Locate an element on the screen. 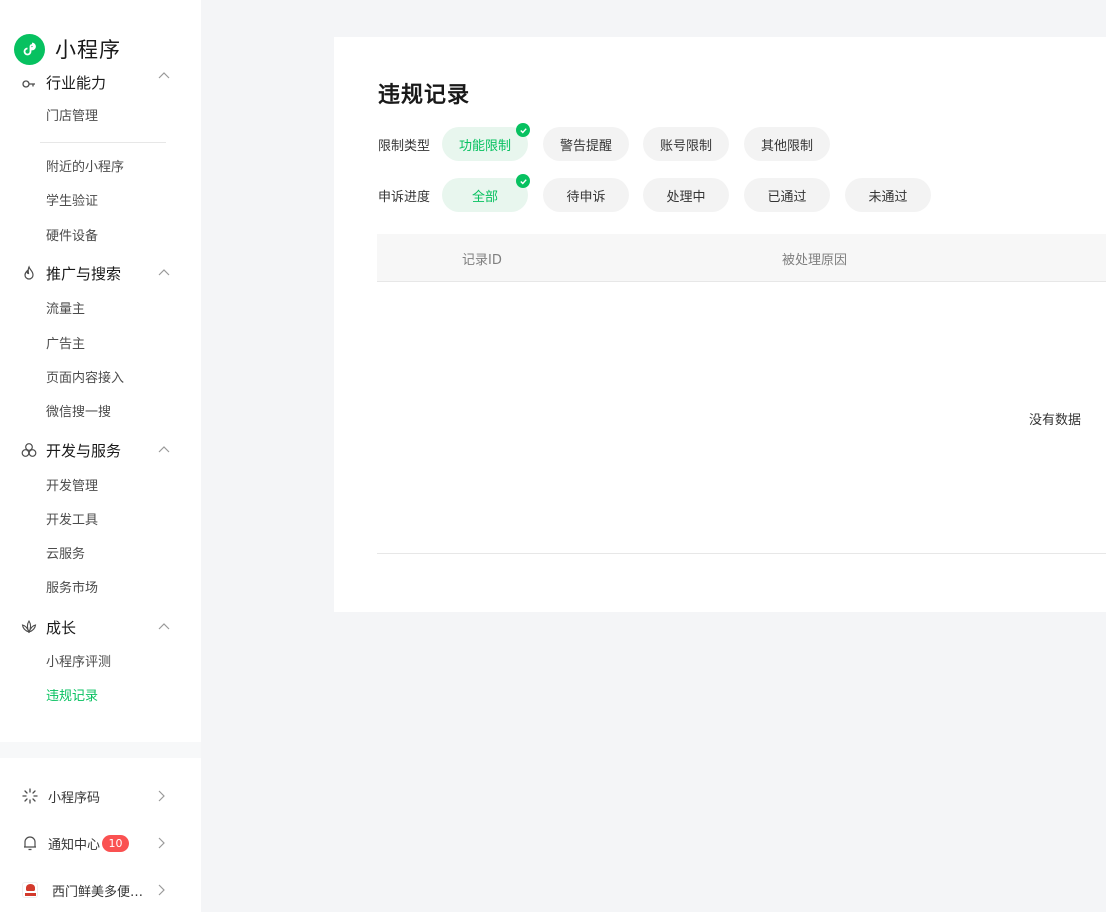  chip-account-restriction: 账号限制 is located at coordinates (686, 144).